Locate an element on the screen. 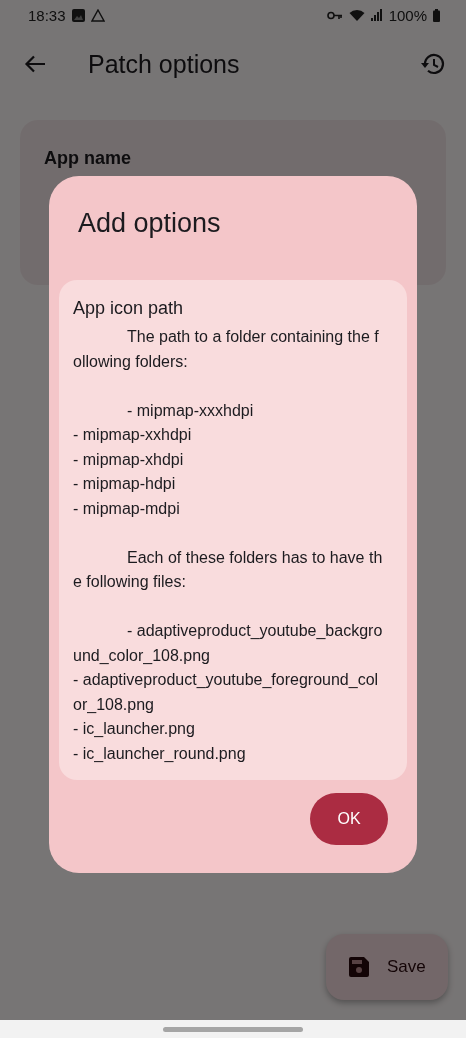 This screenshot has height=1038, width=466. ok-button: OK is located at coordinates (349, 819).